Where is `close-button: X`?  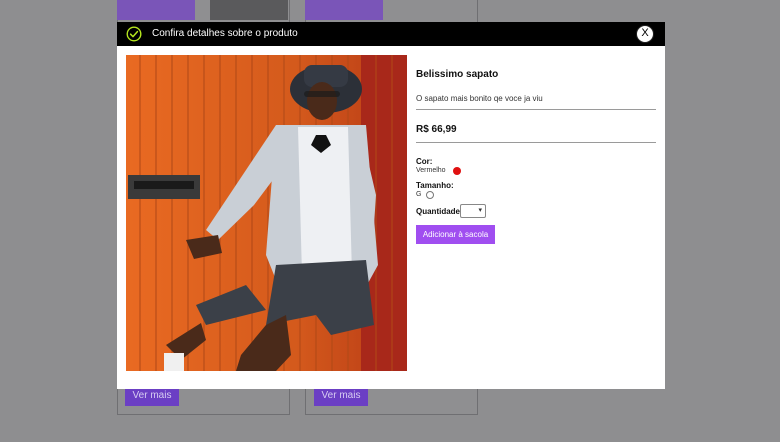
close-button: X is located at coordinates (645, 34).